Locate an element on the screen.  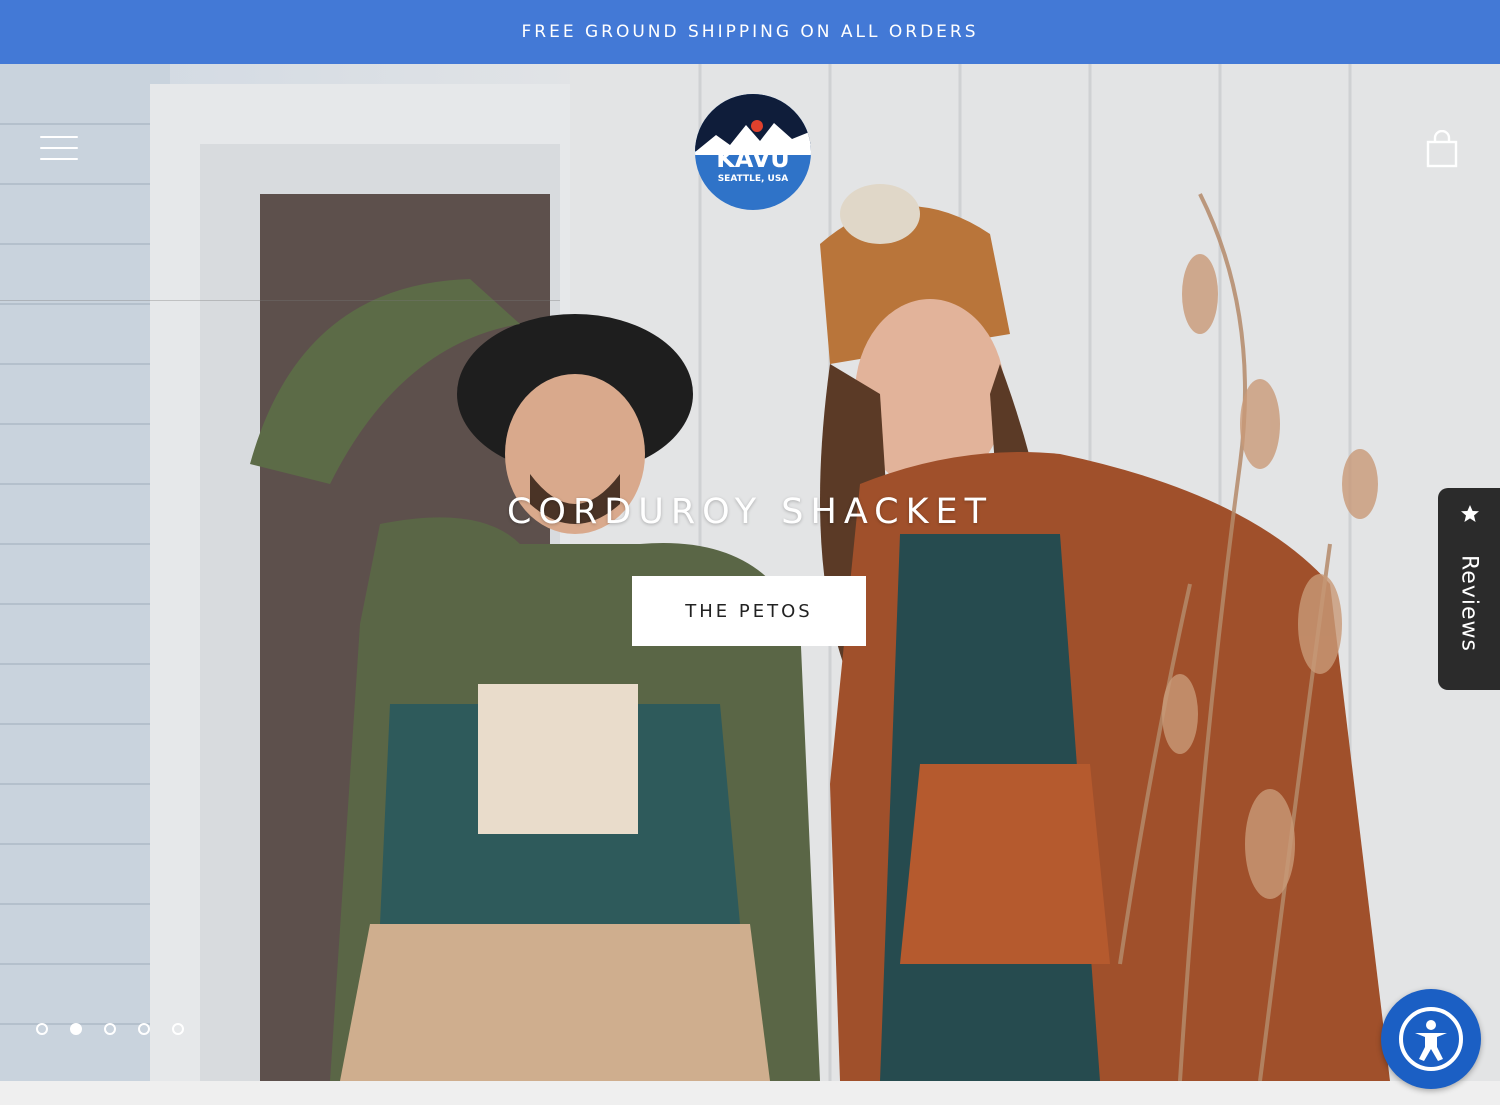
brand-logo: KAVU SEATTLE, USA is located at coordinates (753, 152).